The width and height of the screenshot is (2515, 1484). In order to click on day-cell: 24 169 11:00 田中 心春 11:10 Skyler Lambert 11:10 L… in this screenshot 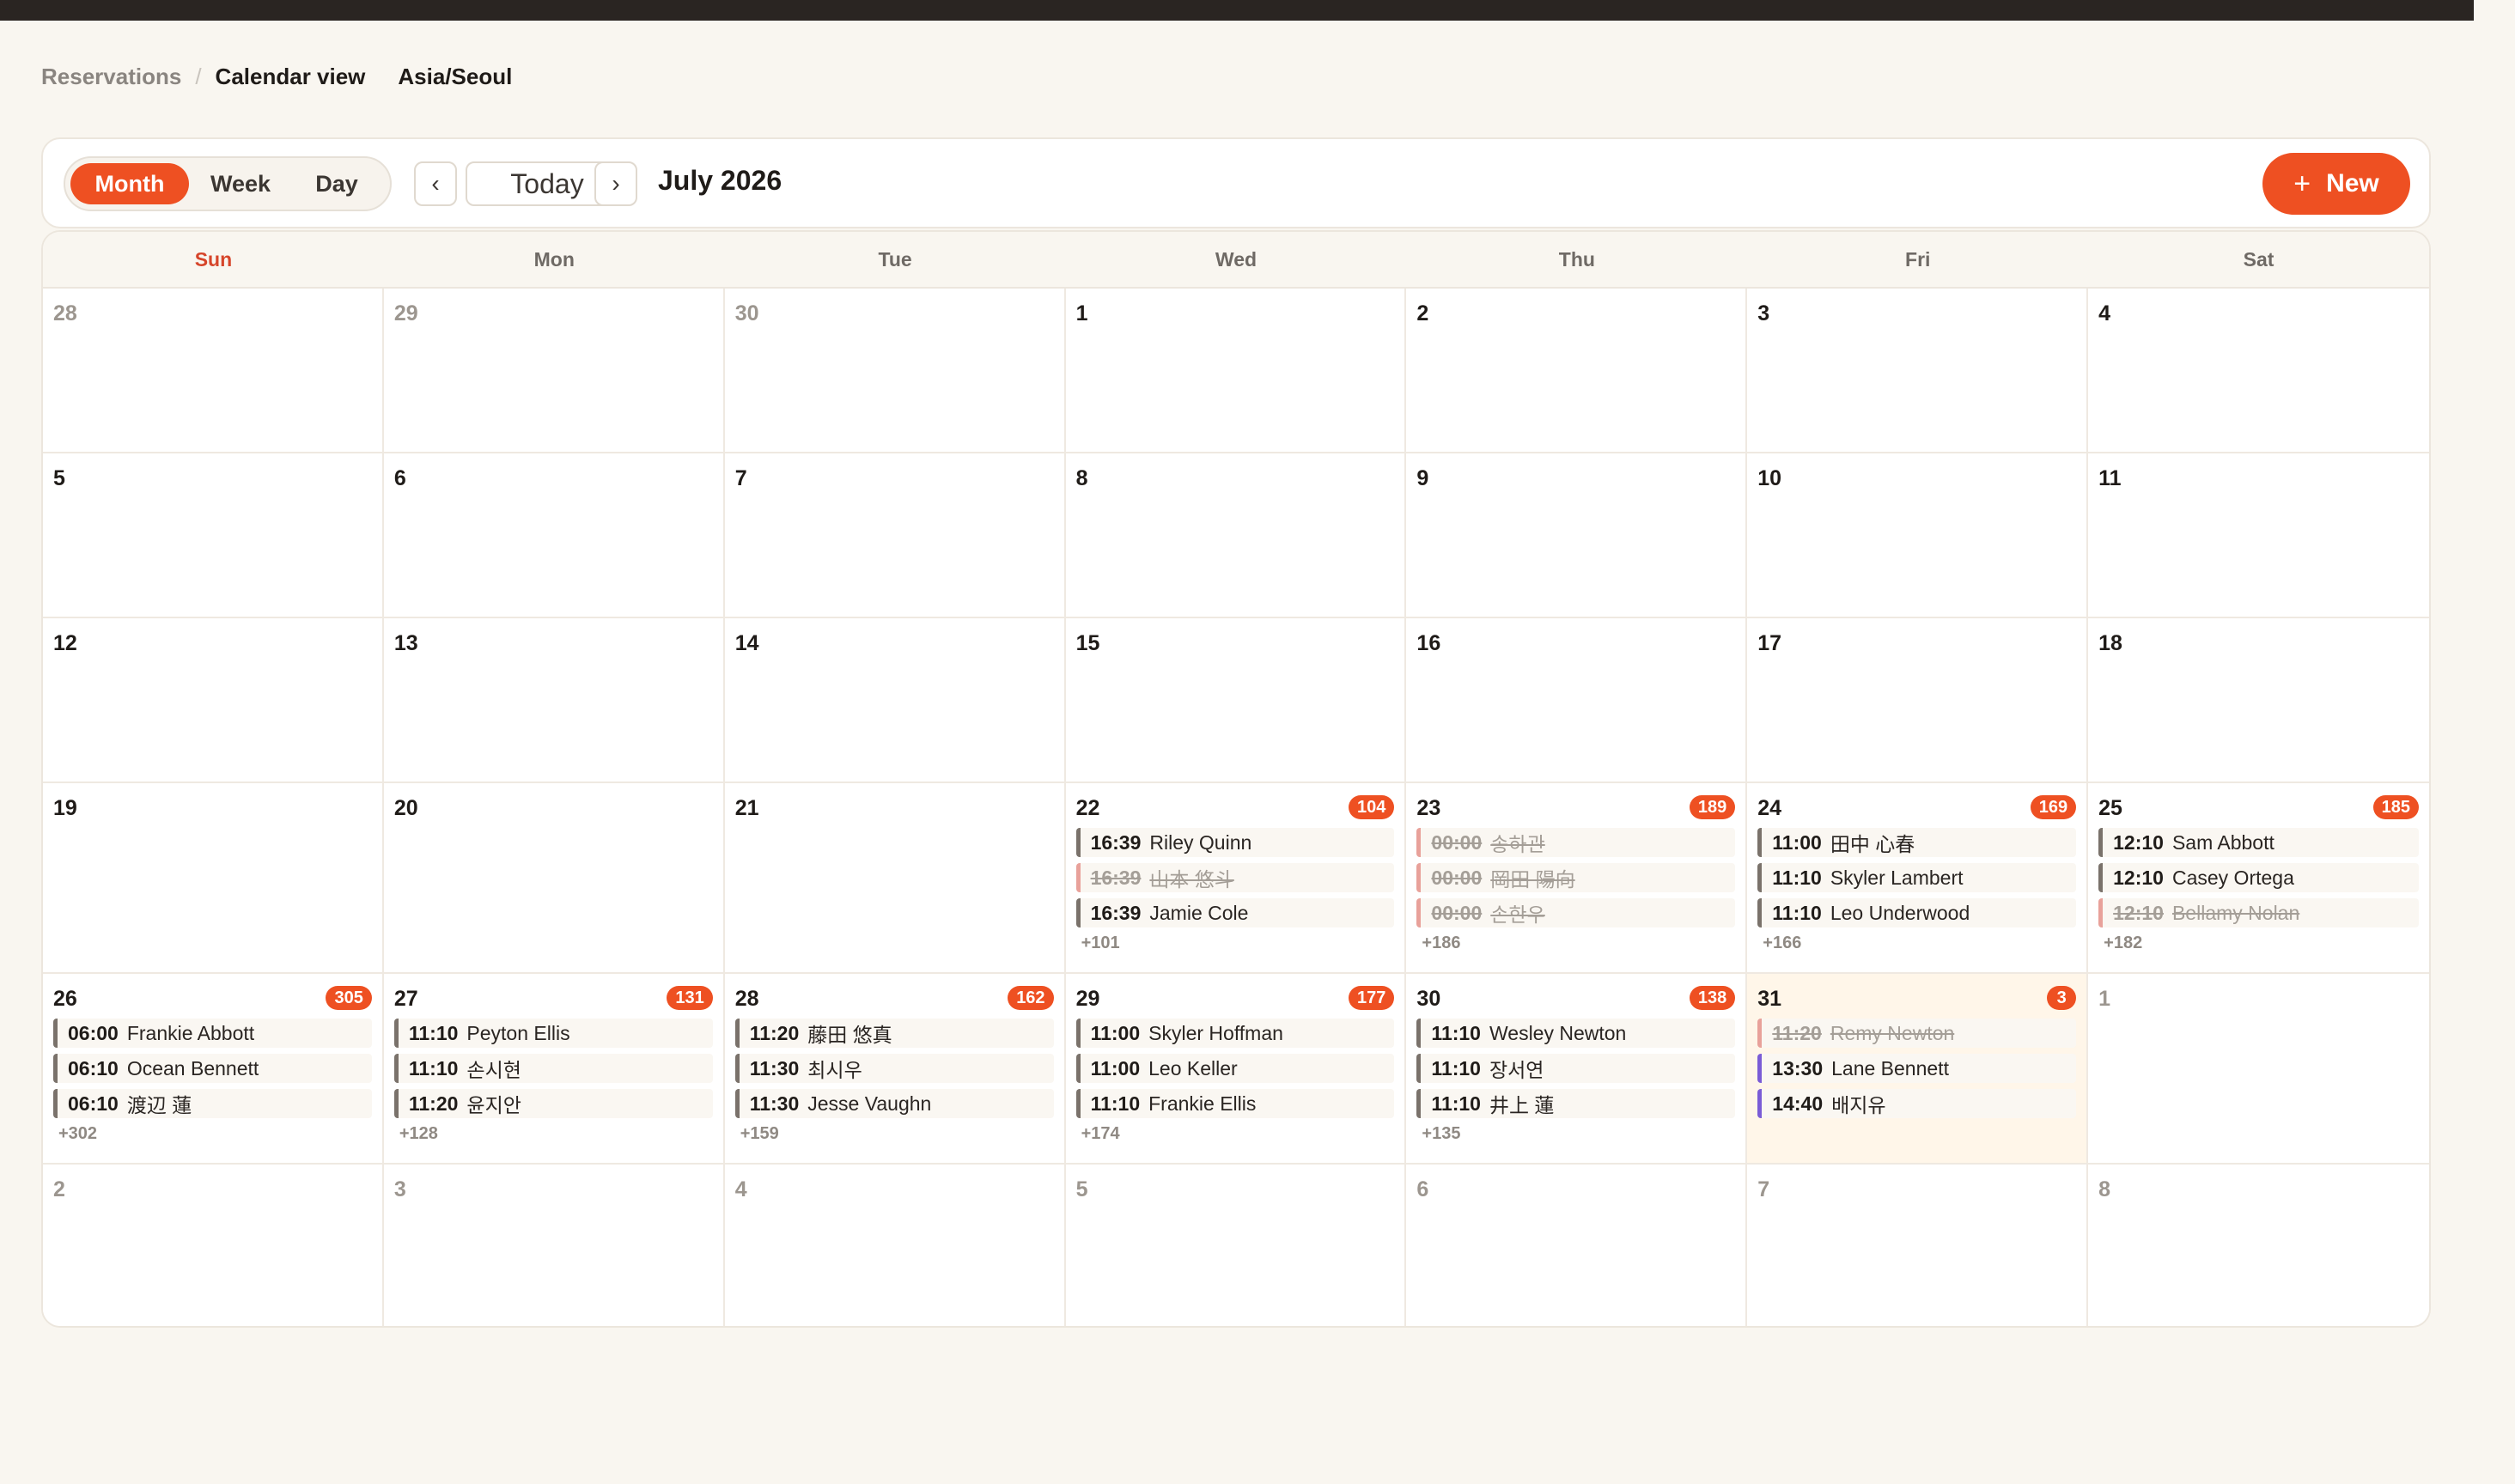, I will do `click(1918, 879)`.